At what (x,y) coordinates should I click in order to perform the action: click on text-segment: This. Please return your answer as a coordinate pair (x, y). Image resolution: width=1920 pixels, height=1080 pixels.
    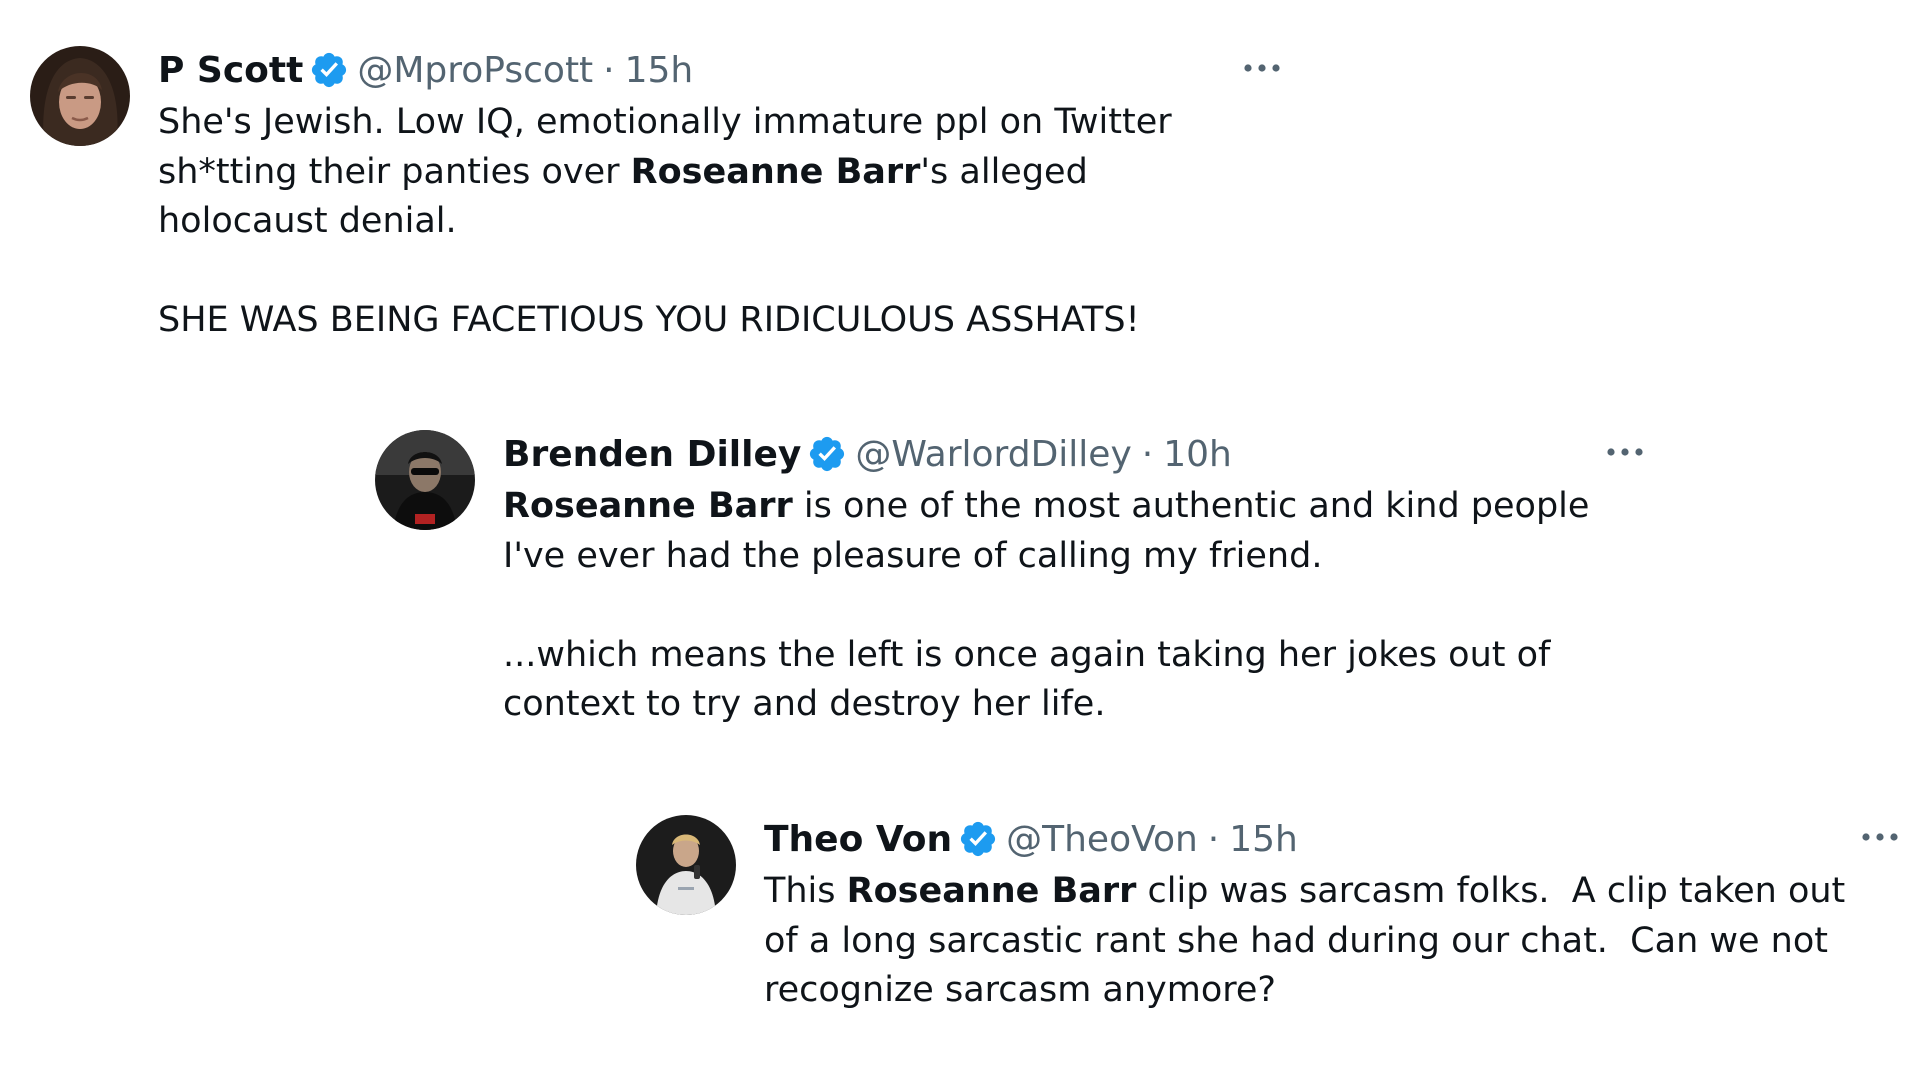
    Looking at the image, I should click on (805, 891).